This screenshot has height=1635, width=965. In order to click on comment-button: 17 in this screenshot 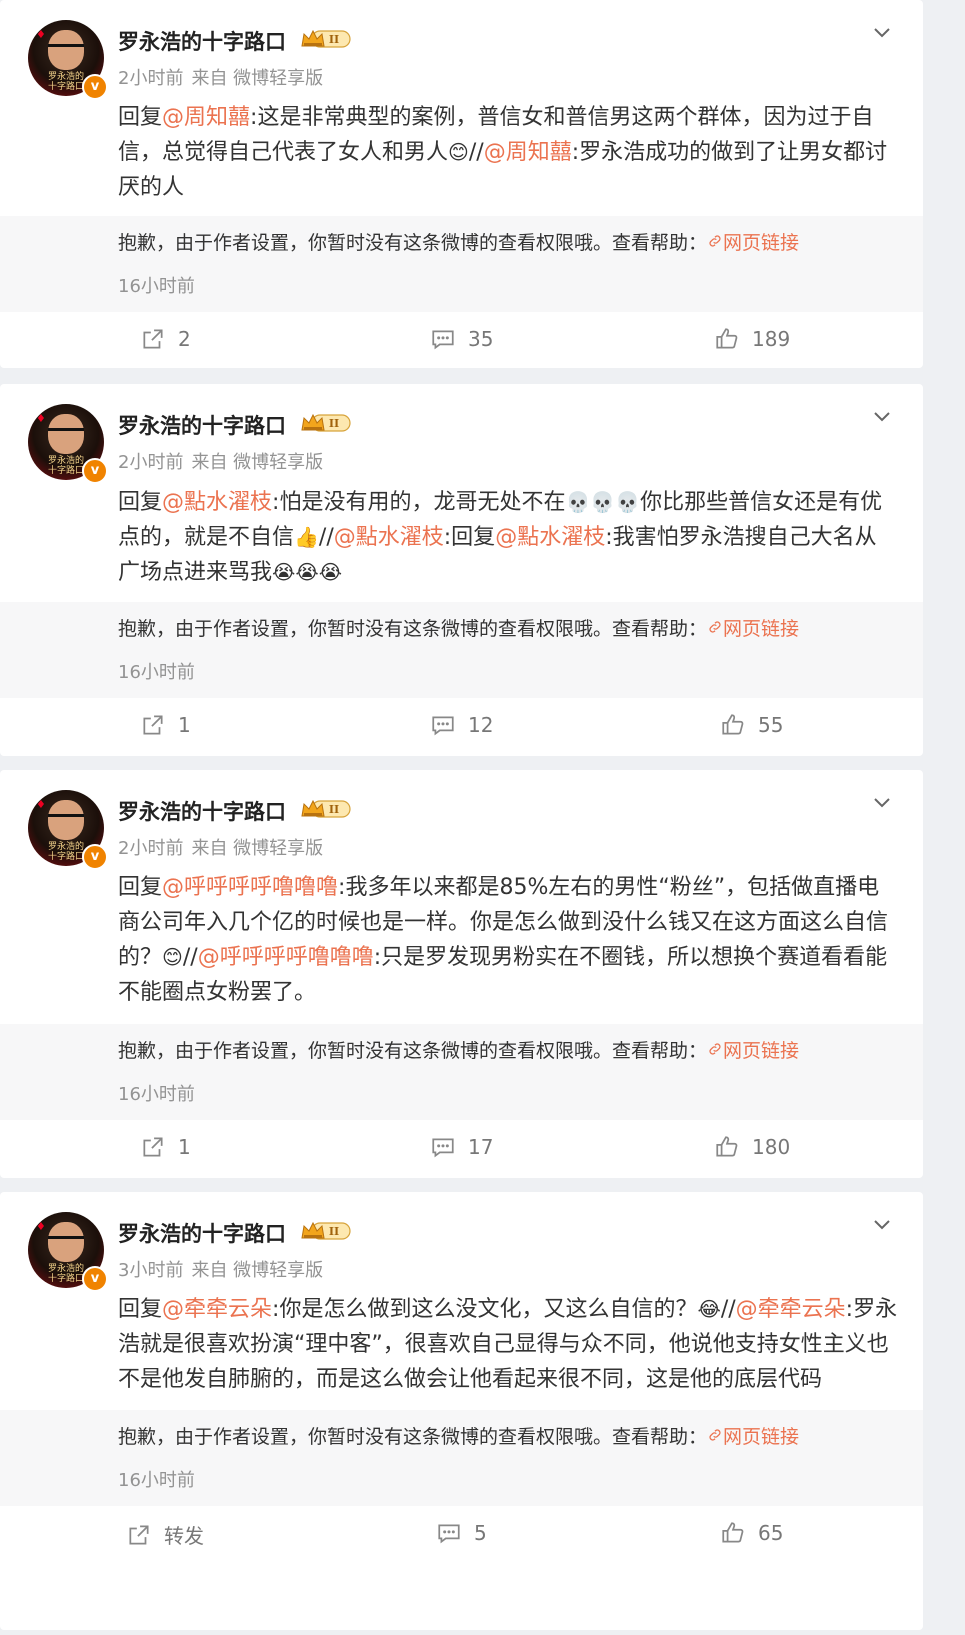, I will do `click(461, 1147)`.